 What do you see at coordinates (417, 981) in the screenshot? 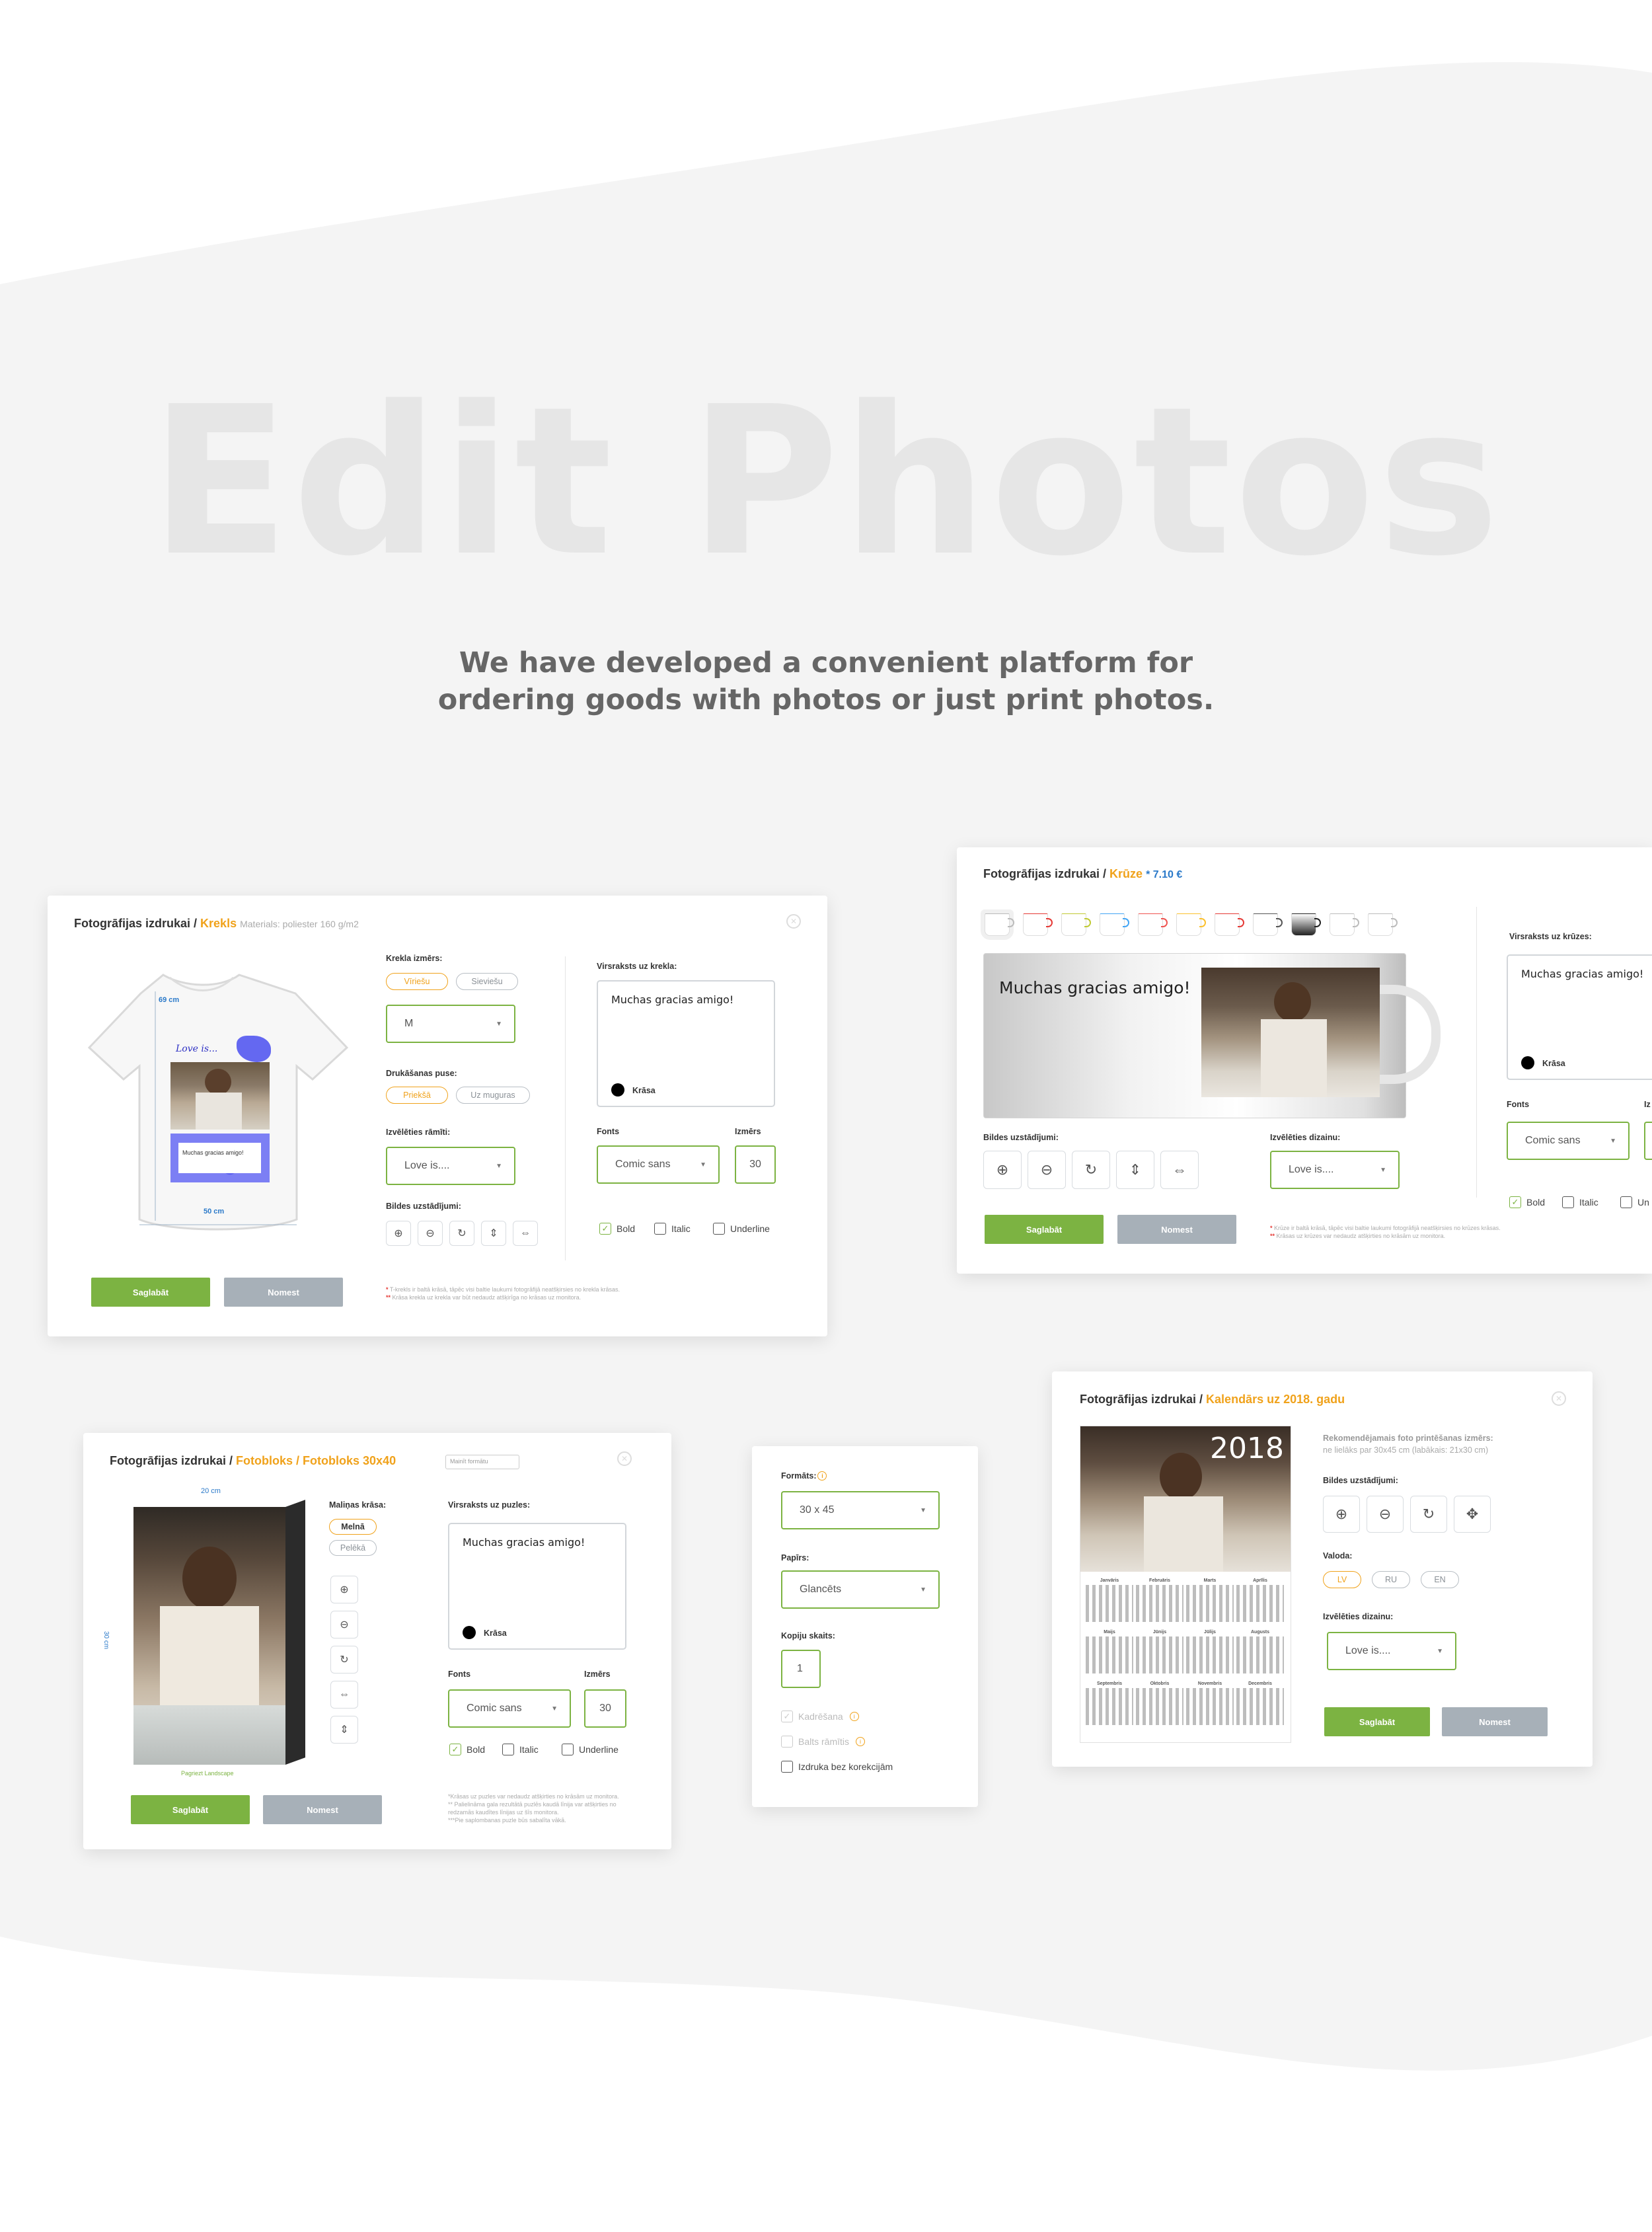
I see `gender-men-pill: Vīriešu` at bounding box center [417, 981].